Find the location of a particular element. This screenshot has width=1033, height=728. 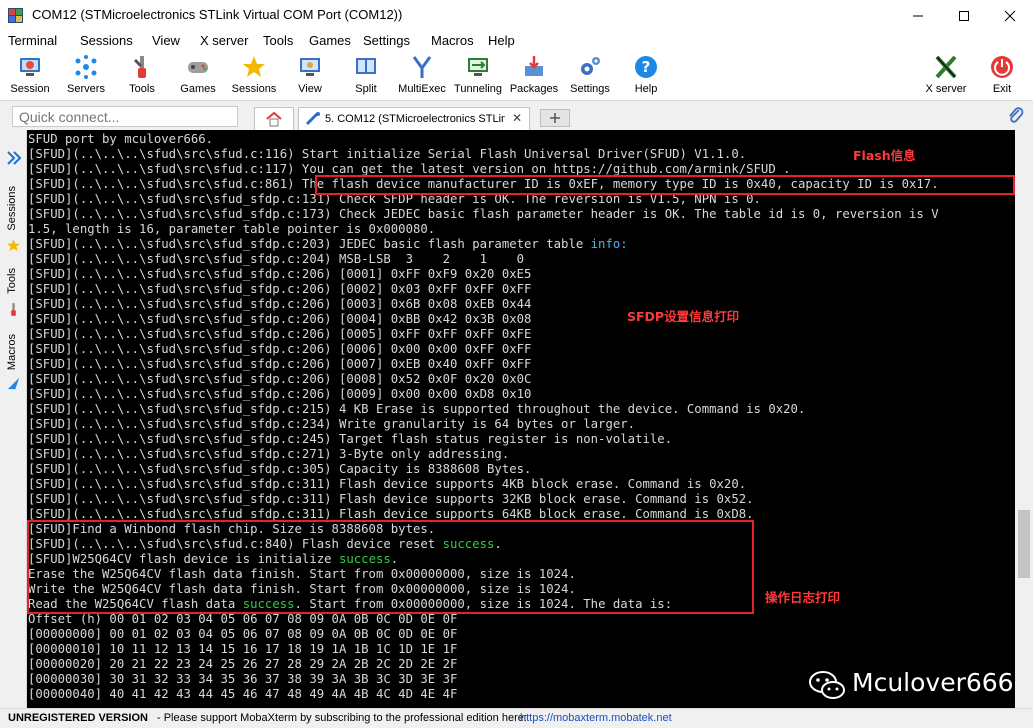

scrollbar-thumb is located at coordinates (1024, 544).